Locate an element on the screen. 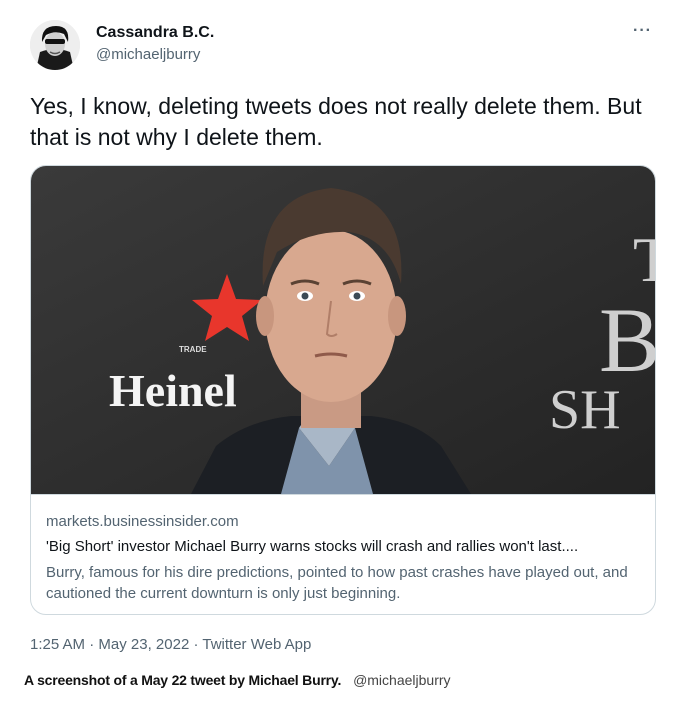 This screenshot has width=687, height=714. banner-line-2: B is located at coordinates (627, 340).